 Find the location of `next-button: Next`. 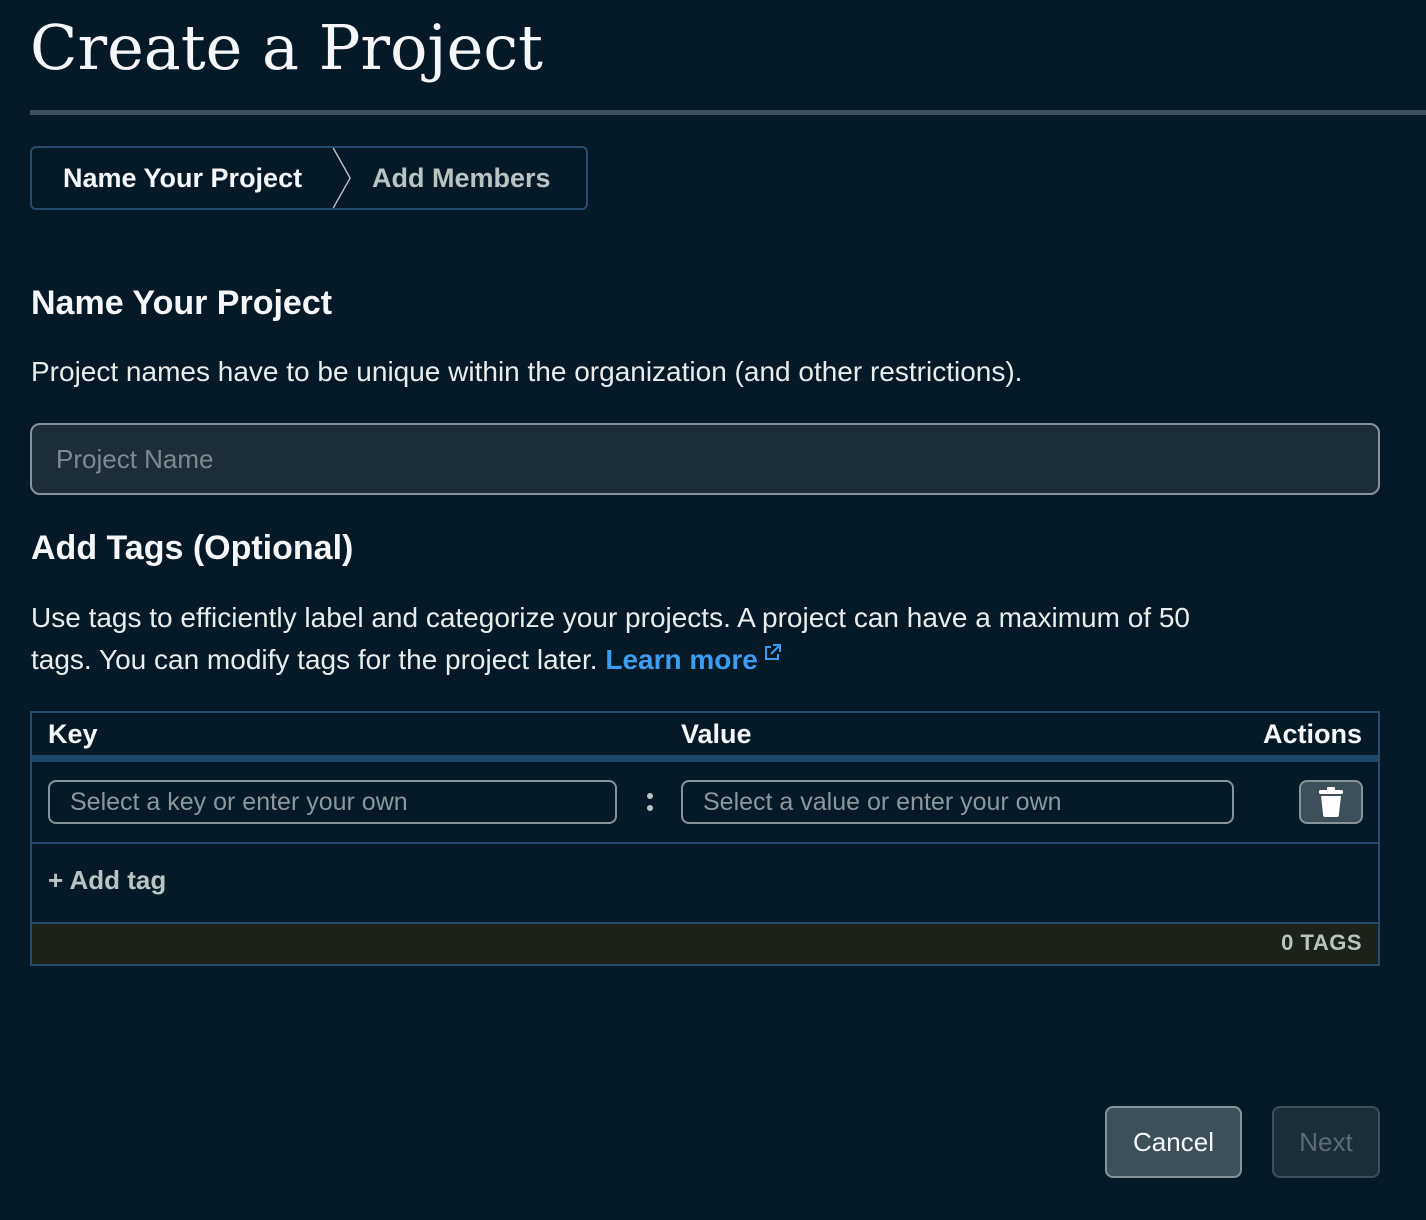

next-button: Next is located at coordinates (1326, 1142).